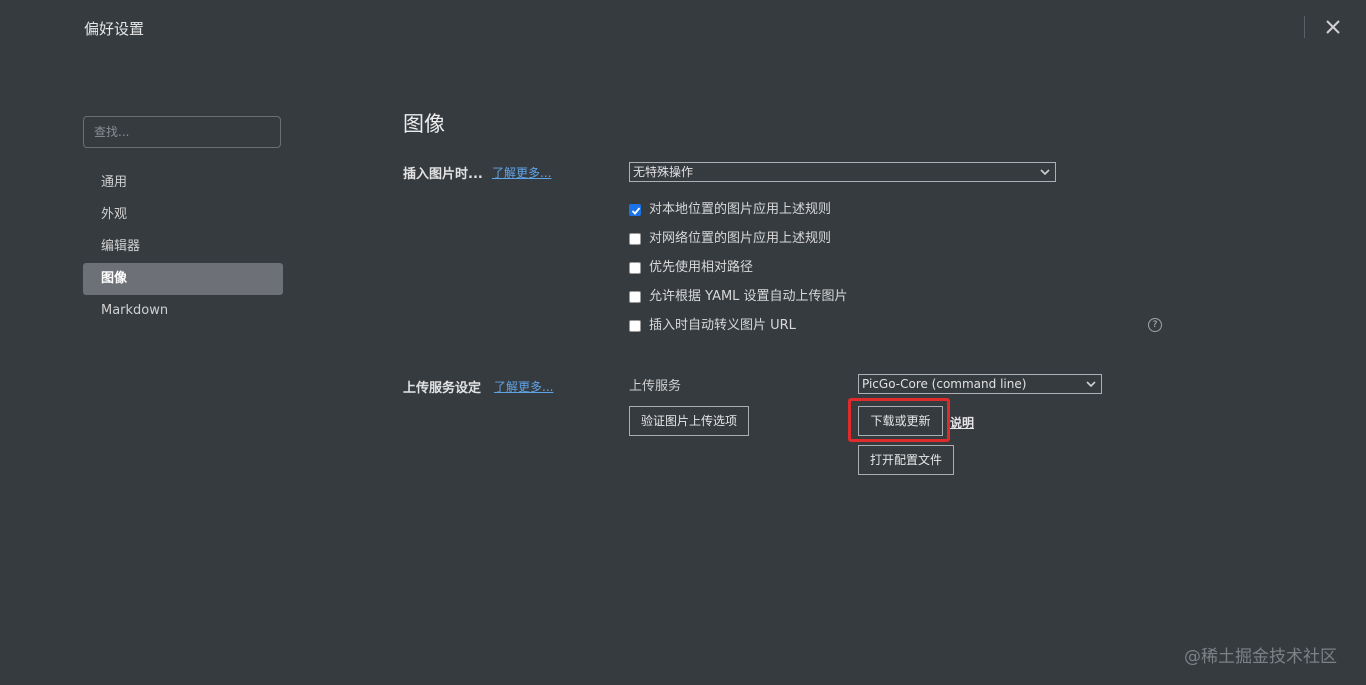 The height and width of the screenshot is (685, 1366). What do you see at coordinates (748, 296) in the screenshot?
I see `checkbox-label: 允许根据 YAML 设置自动上传图片` at bounding box center [748, 296].